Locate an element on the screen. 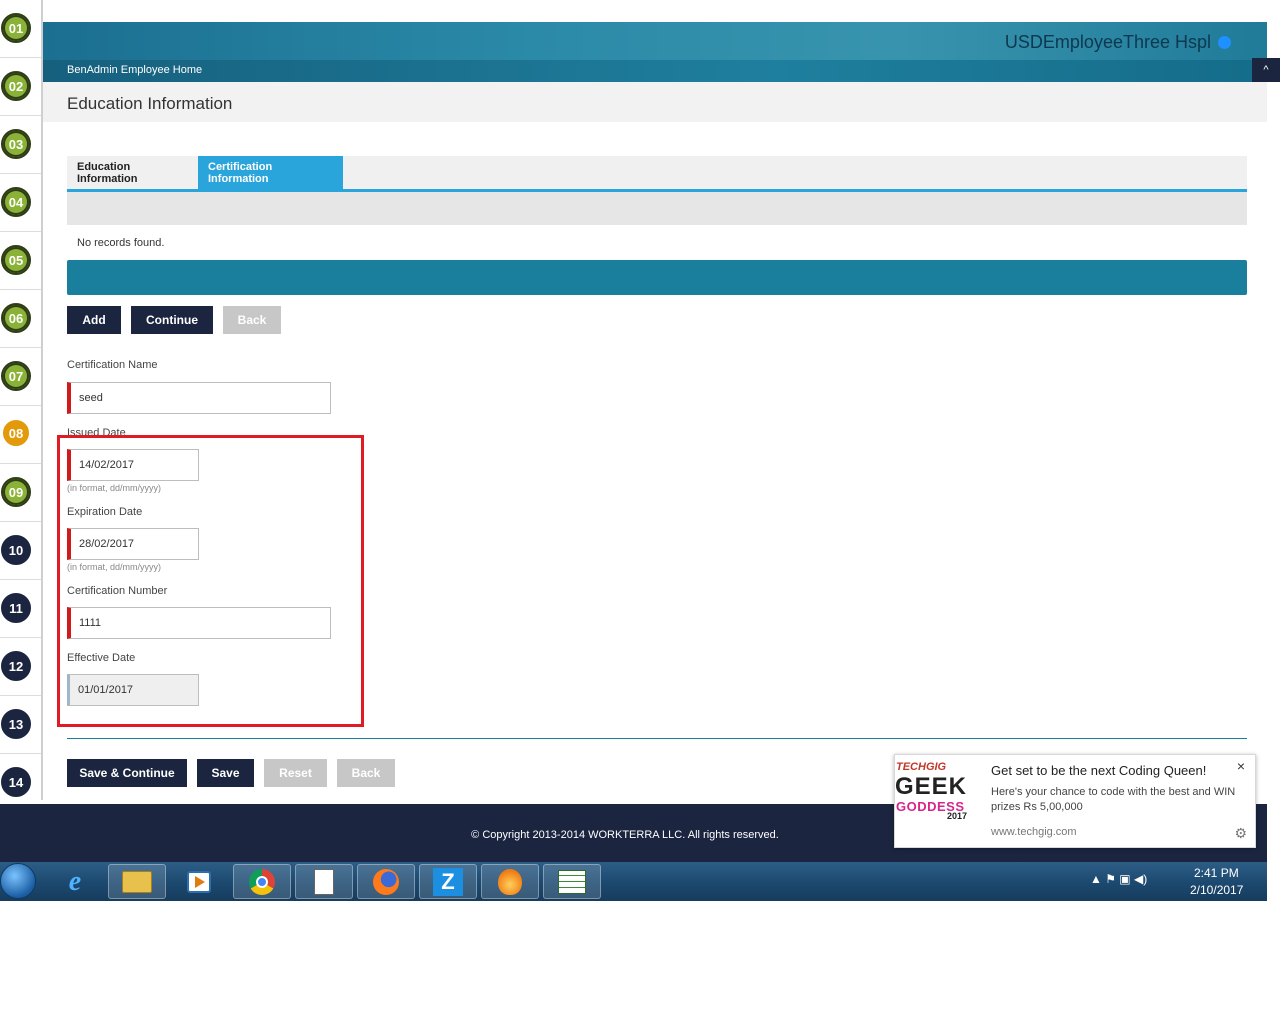  step-11: 11 is located at coordinates (20, 609).